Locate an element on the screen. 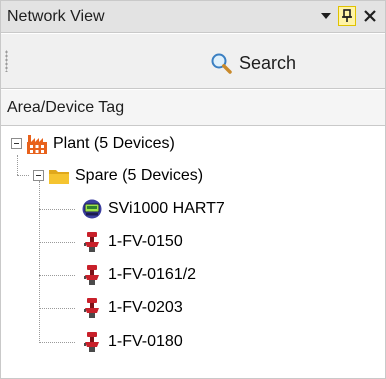  tree-node-label: SVi1000 HART7 is located at coordinates (166, 208).